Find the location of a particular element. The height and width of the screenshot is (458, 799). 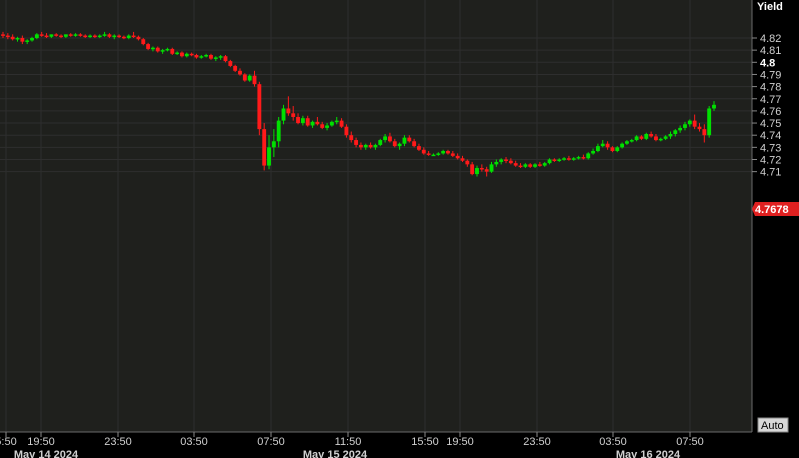

auto-scale-button: Auto is located at coordinates (773, 425).